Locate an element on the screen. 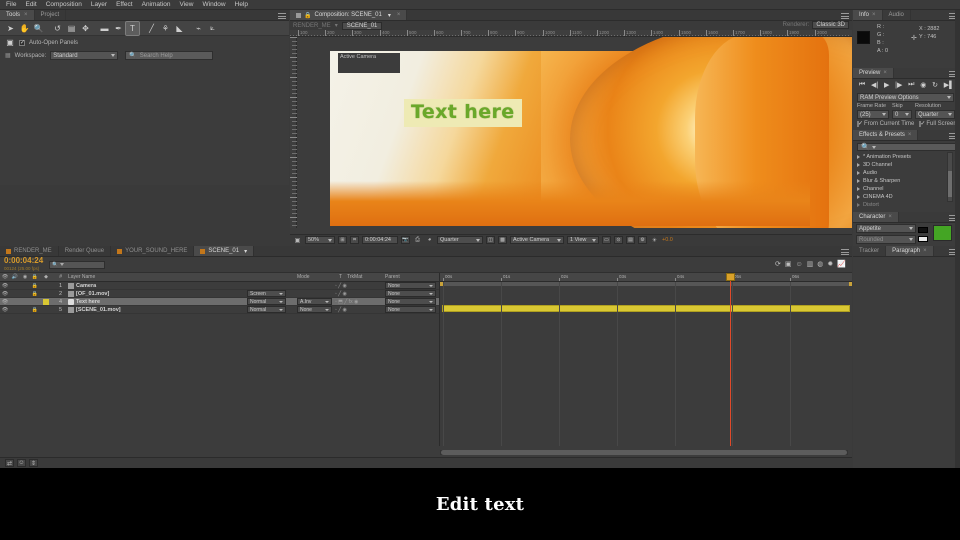  effects-item-blur-and-sharpen: Blur & Sharpen is located at coordinates (906, 181).